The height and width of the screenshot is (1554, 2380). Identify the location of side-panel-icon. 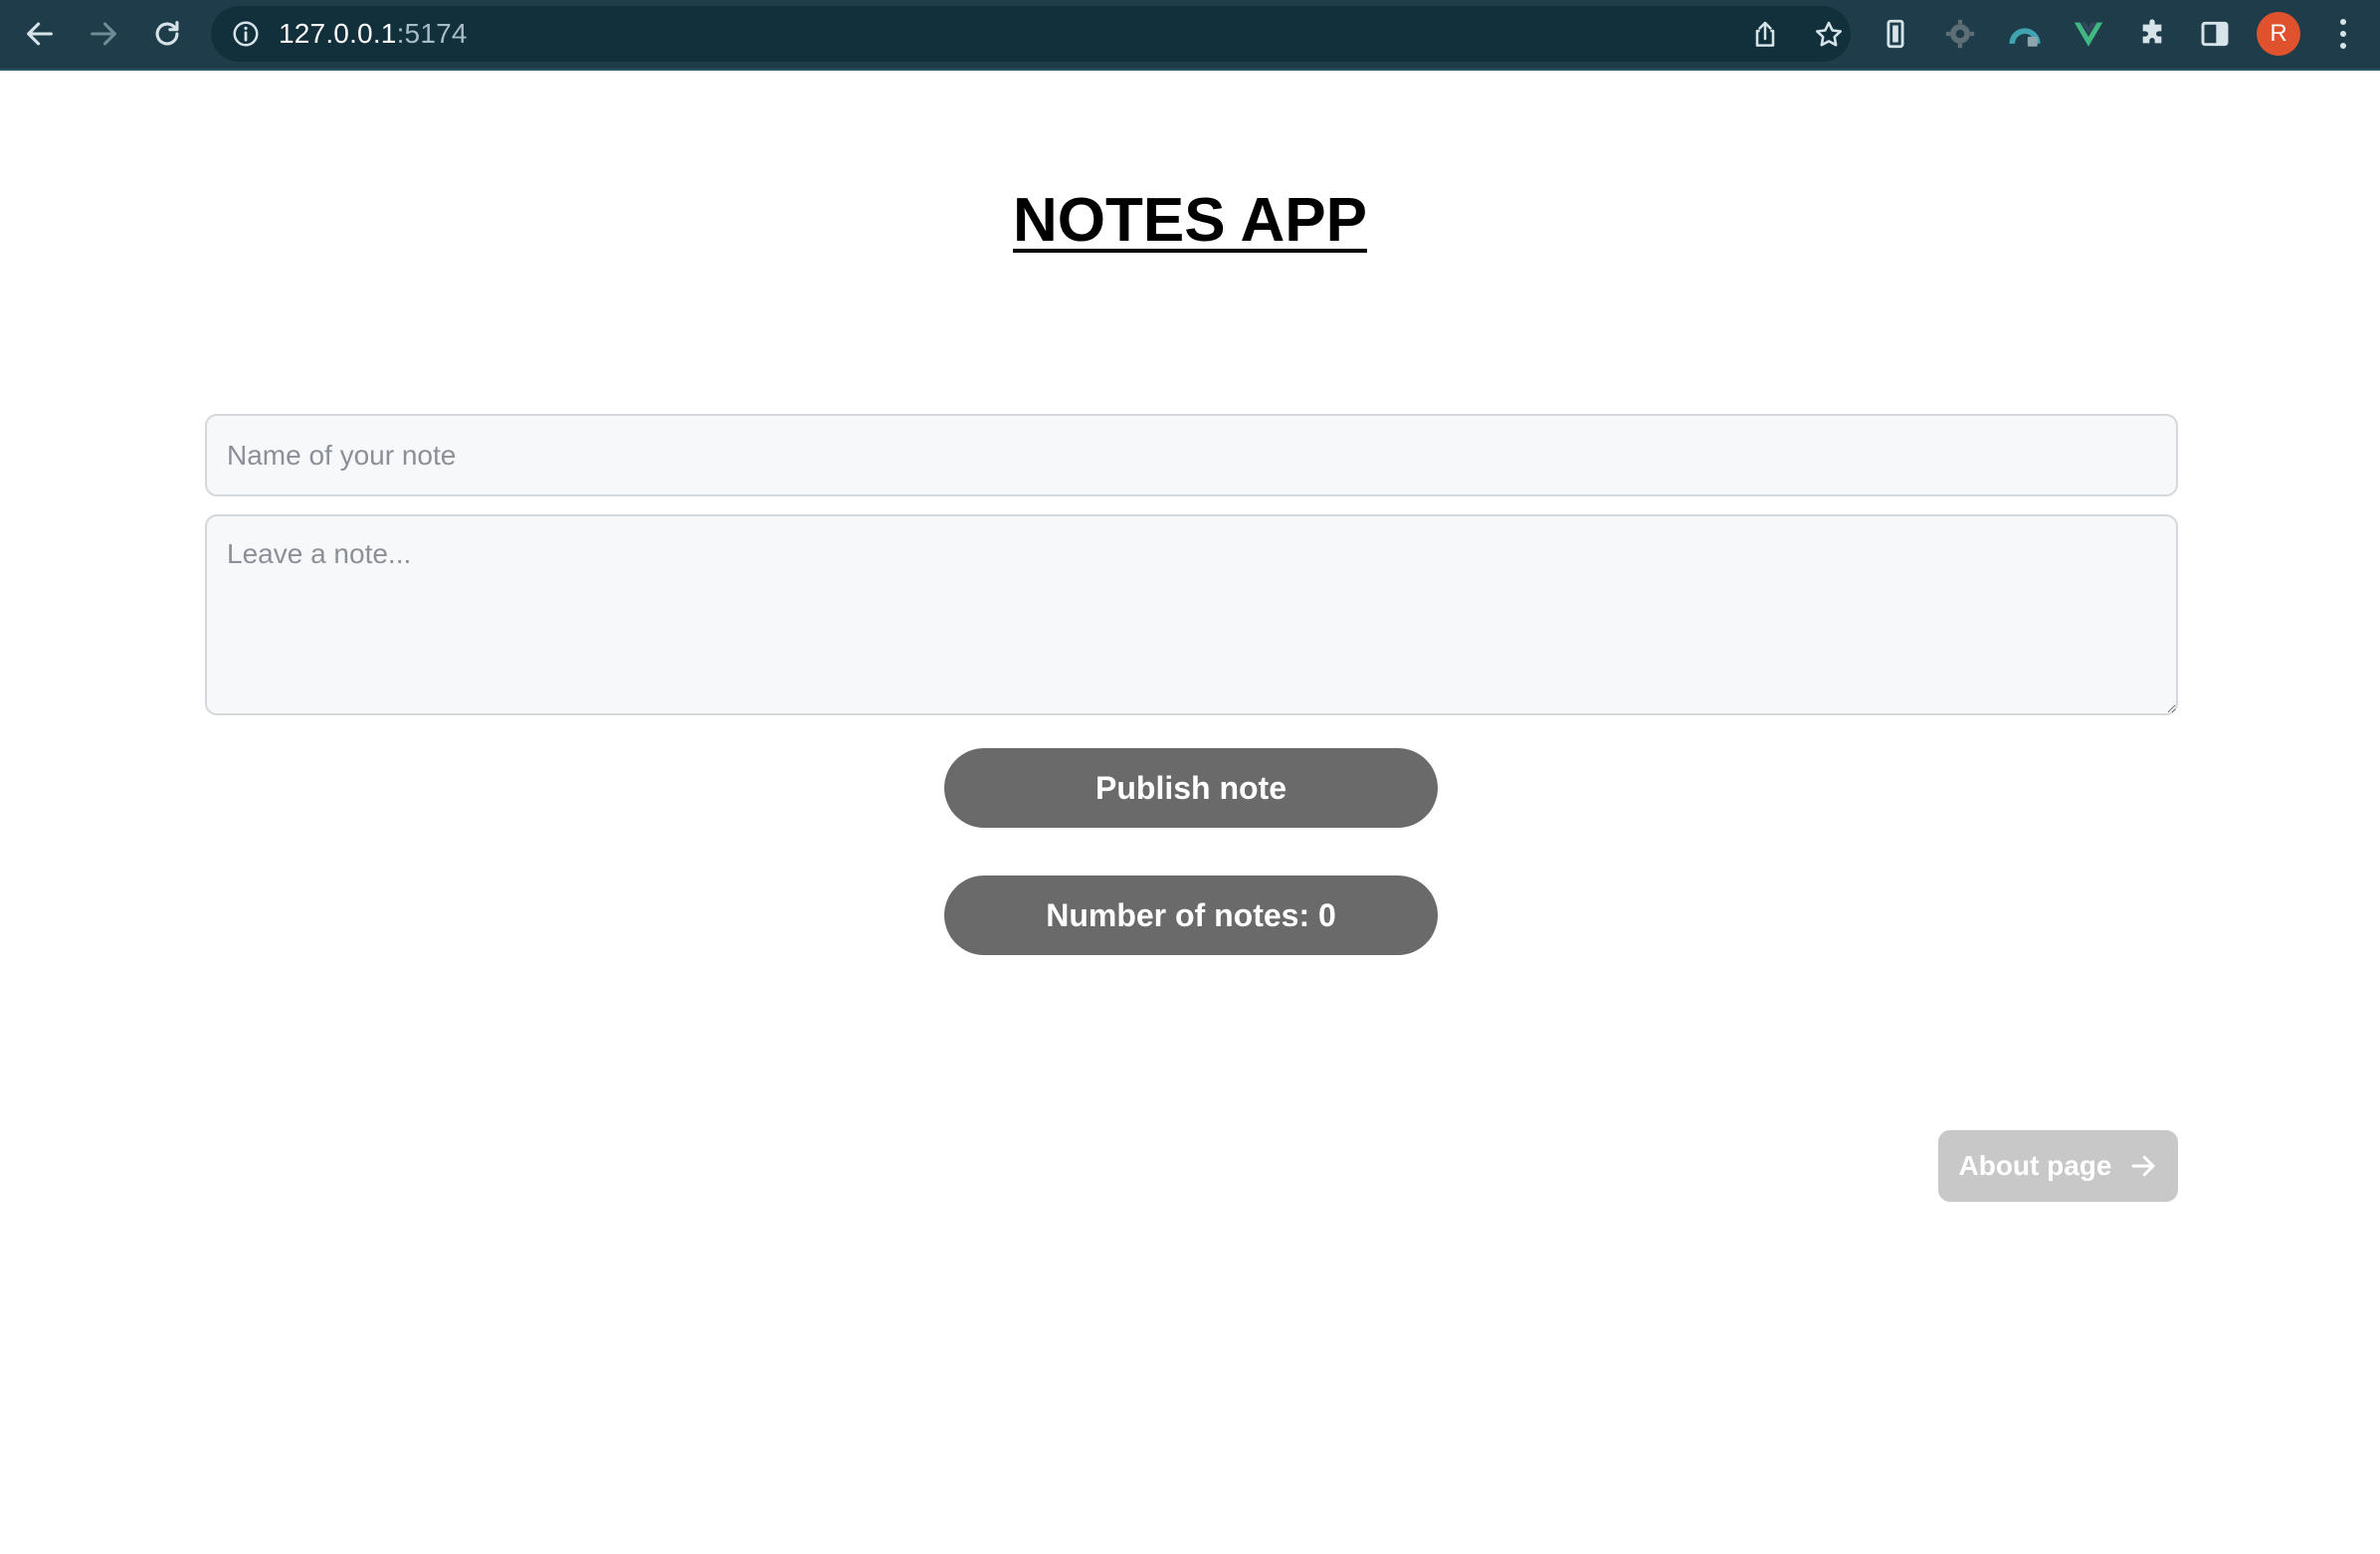
(2215, 34).